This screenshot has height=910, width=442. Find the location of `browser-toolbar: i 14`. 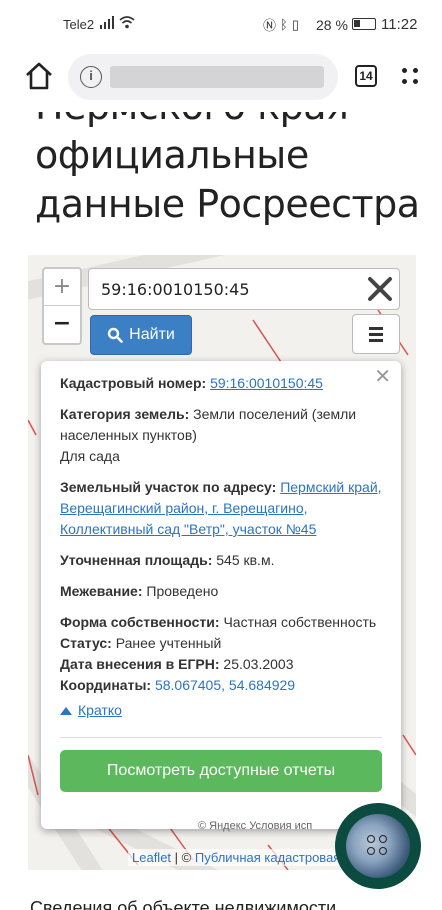

browser-toolbar: i 14 is located at coordinates (221, 79).